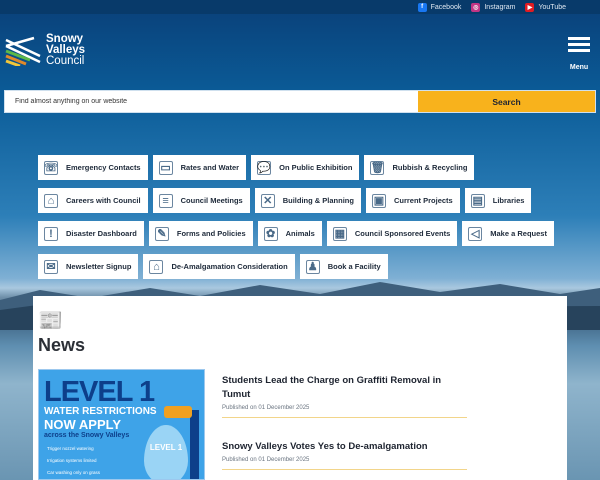 The image size is (600, 480). I want to click on rates-and-water-icon: ▭, so click(165, 167).